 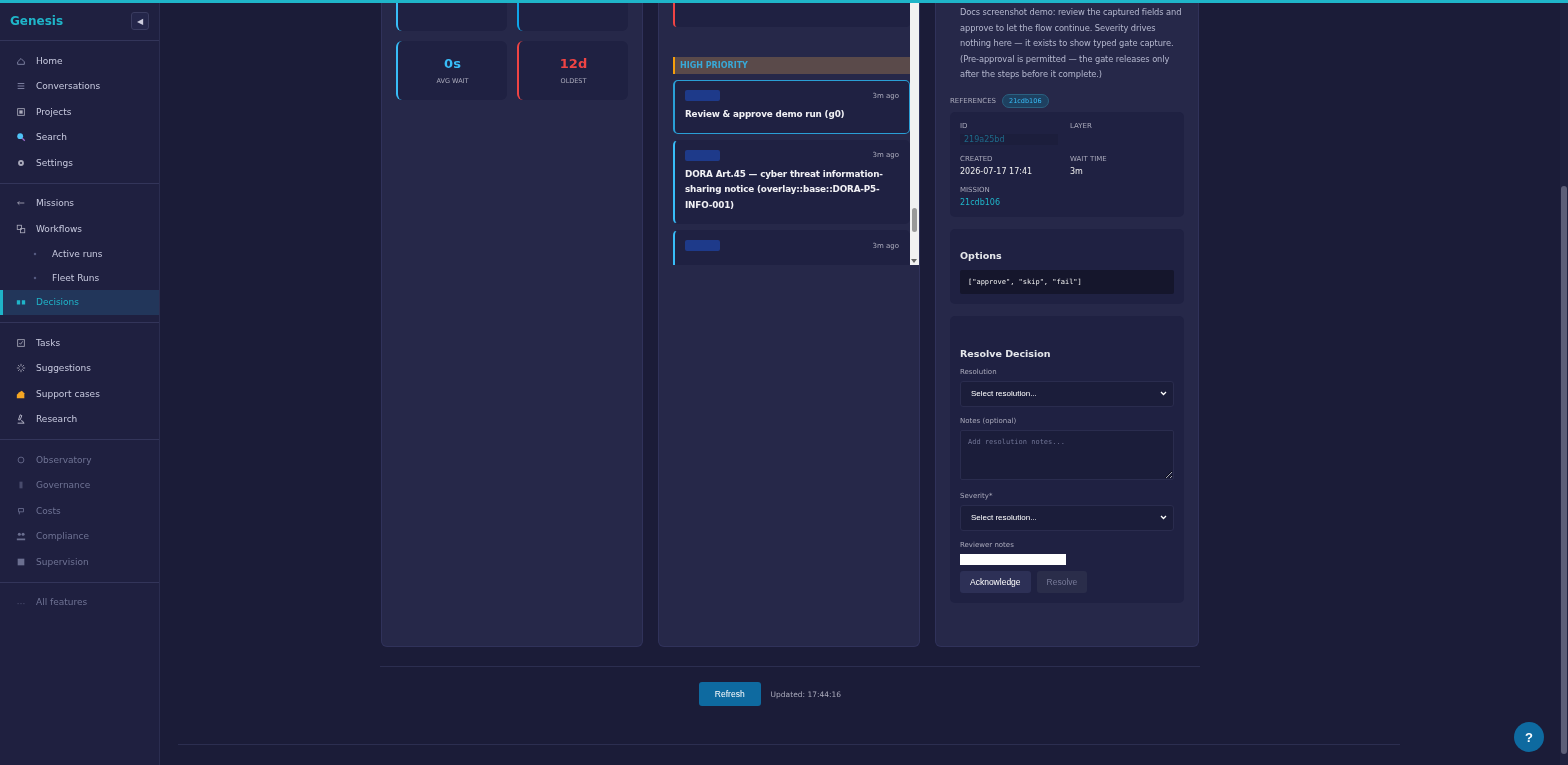 What do you see at coordinates (140, 21) in the screenshot?
I see `collapse-button: ◀` at bounding box center [140, 21].